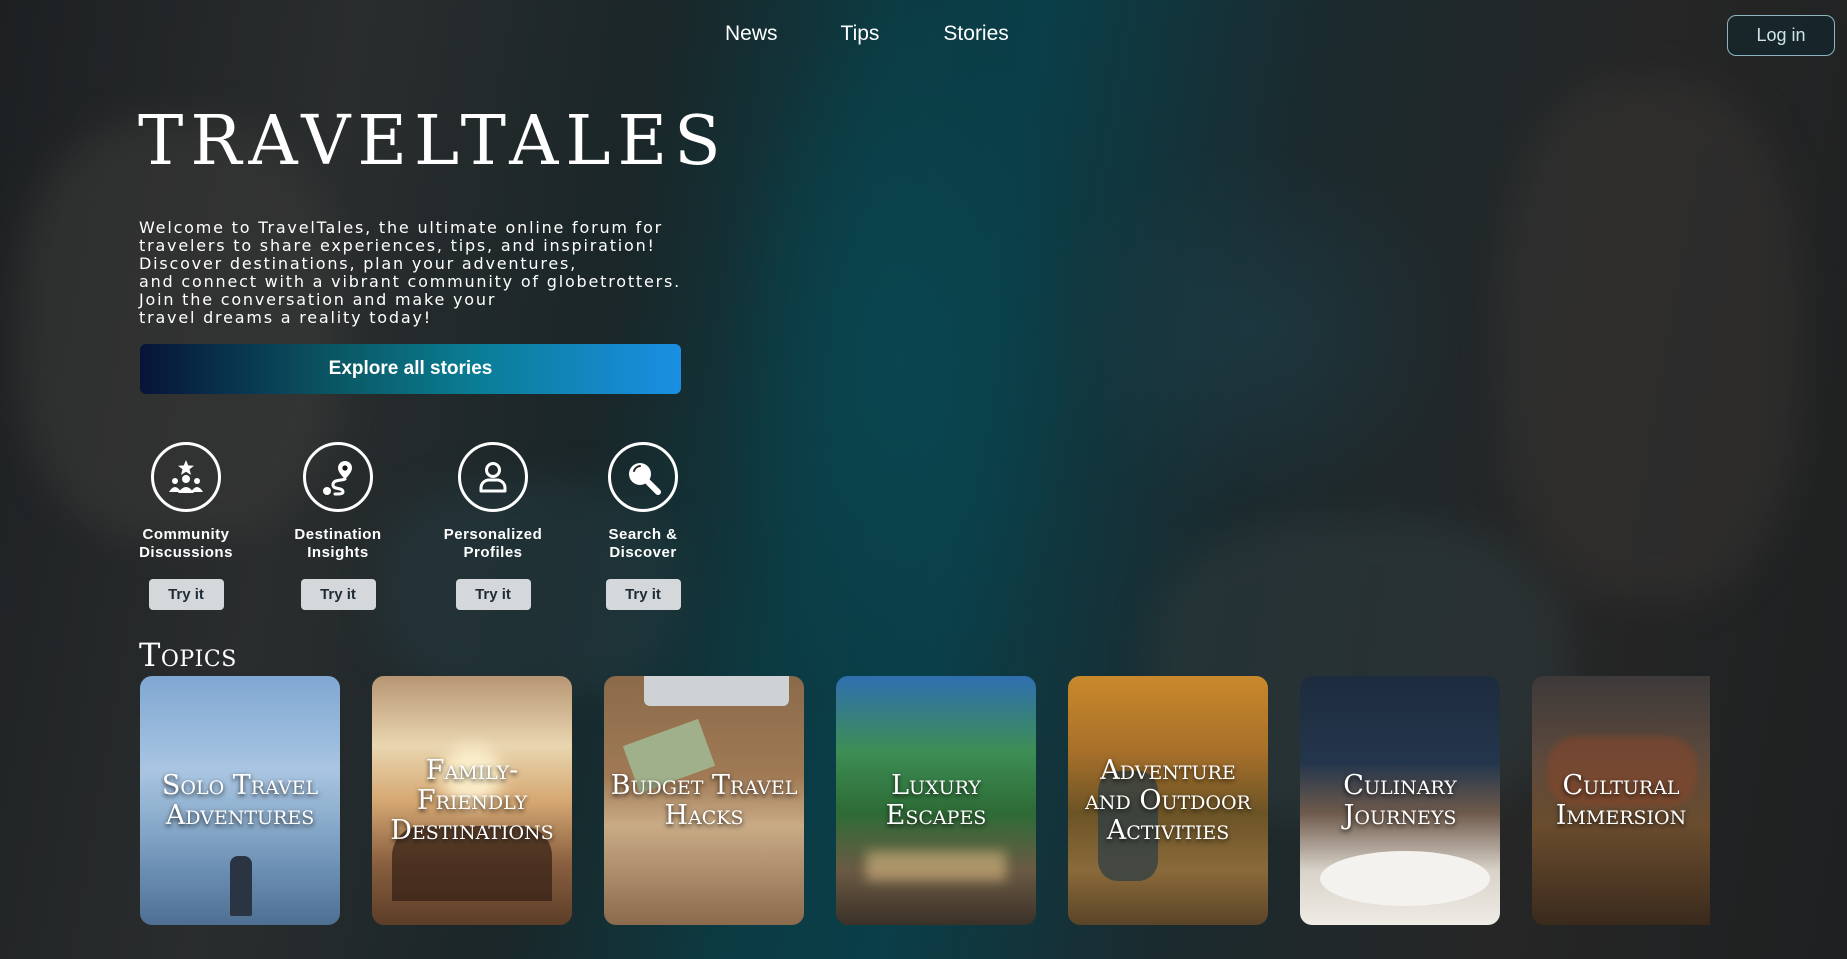 The height and width of the screenshot is (959, 1847). I want to click on feature-search: Search & Discover Try it, so click(643, 526).